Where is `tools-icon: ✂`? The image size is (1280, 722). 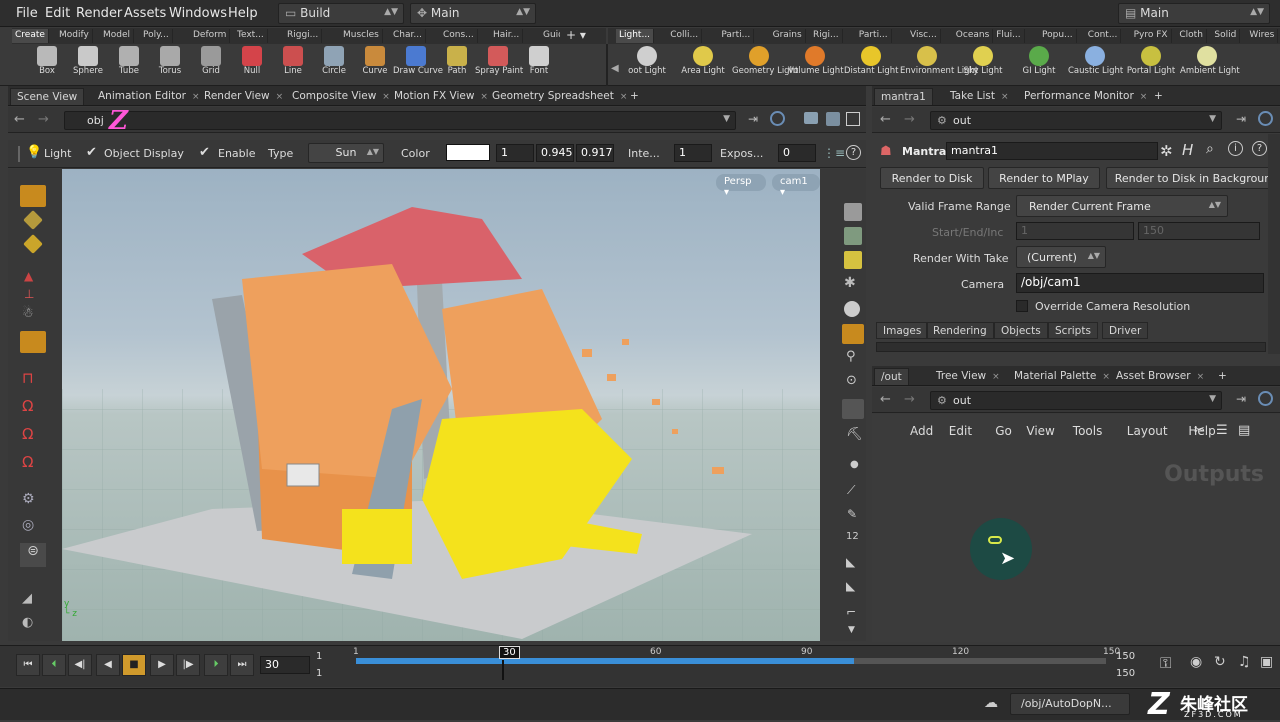 tools-icon: ✂ is located at coordinates (1199, 430).